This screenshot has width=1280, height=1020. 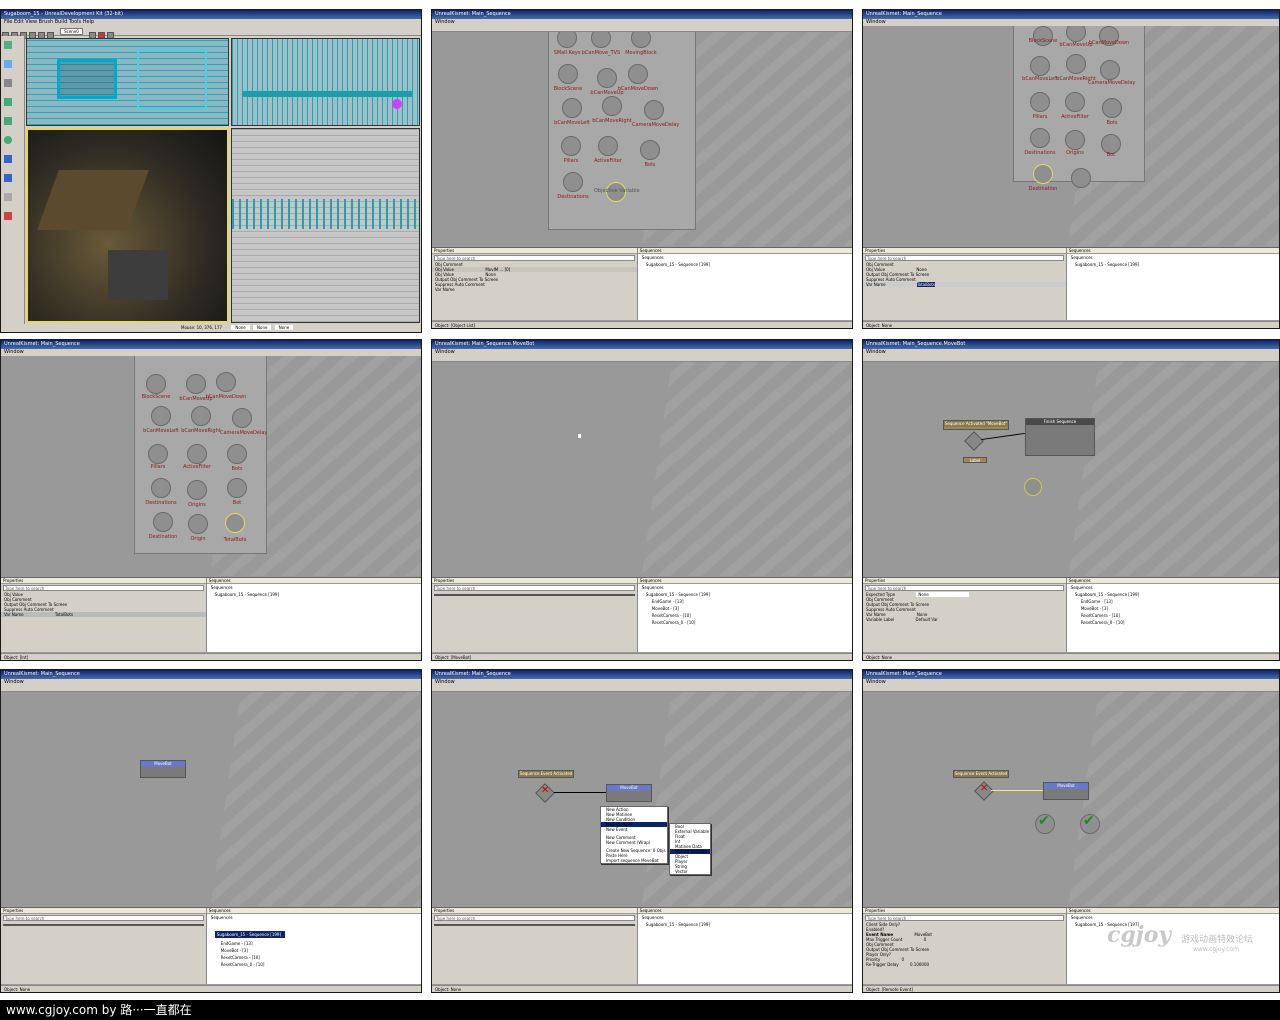 I want to click on submenu-item: Vector, so click(x=690, y=871).